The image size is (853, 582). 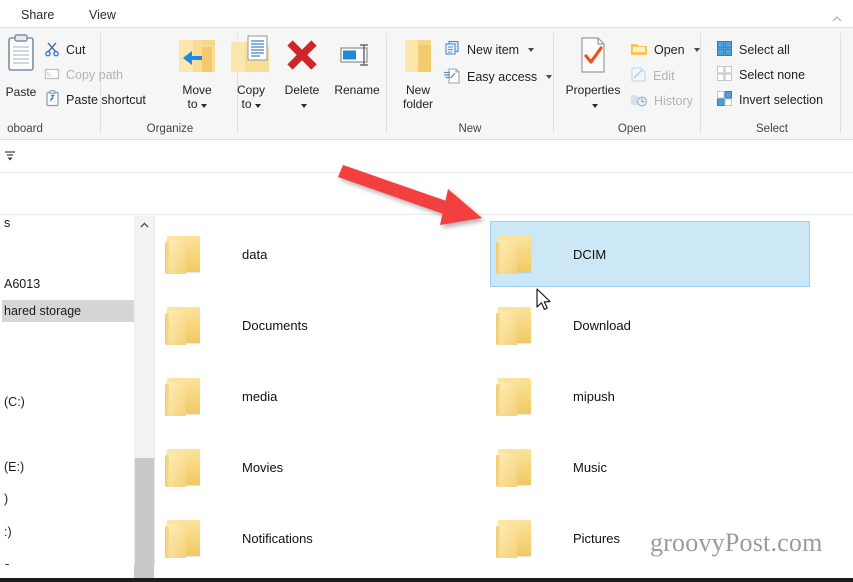 I want to click on copy-path-icon: \\.., so click(x=52, y=75).